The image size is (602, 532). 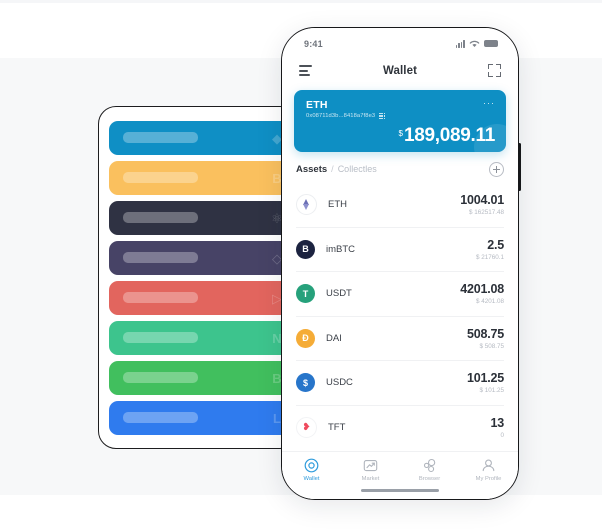 I want to click on asset-amount-group: 508.75 $ 508.75, so click(x=485, y=338).